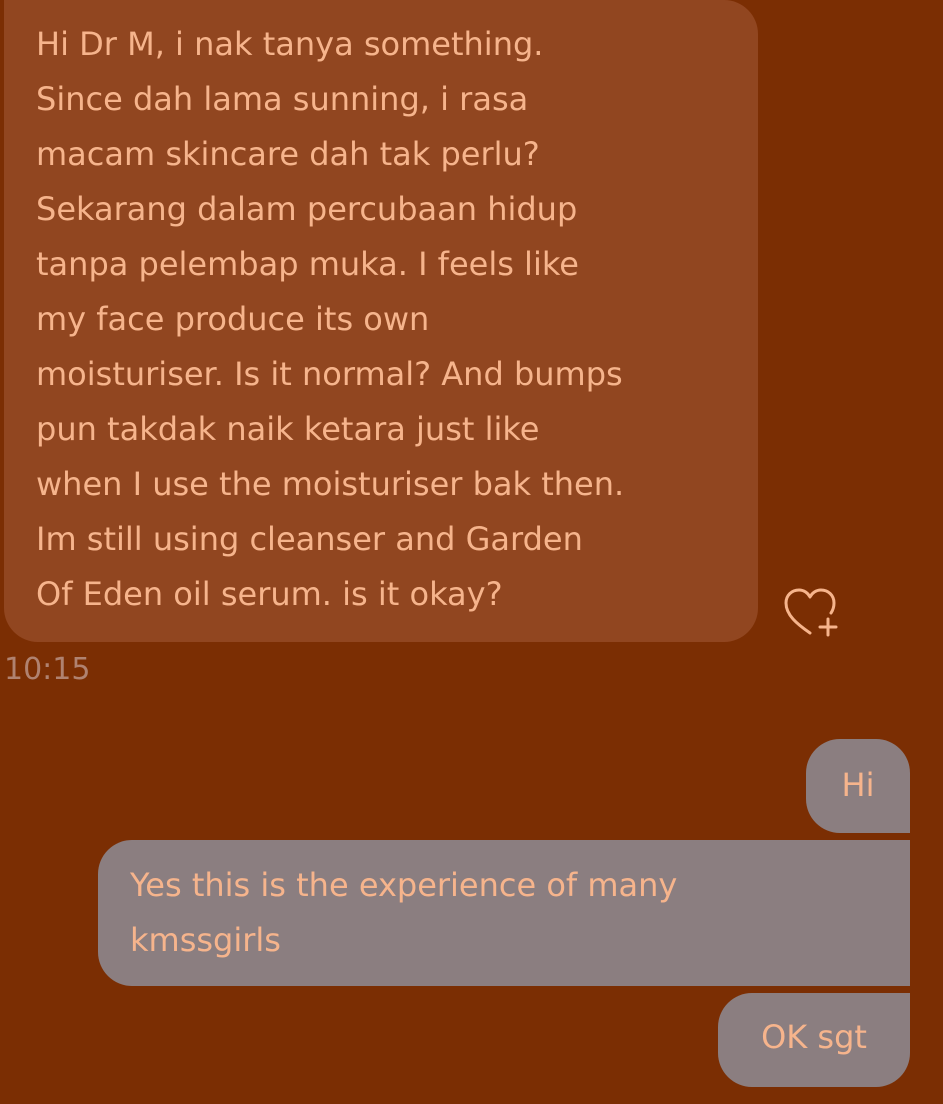  Describe the element at coordinates (814, 613) in the screenshot. I see `heart-plus-icon` at that location.